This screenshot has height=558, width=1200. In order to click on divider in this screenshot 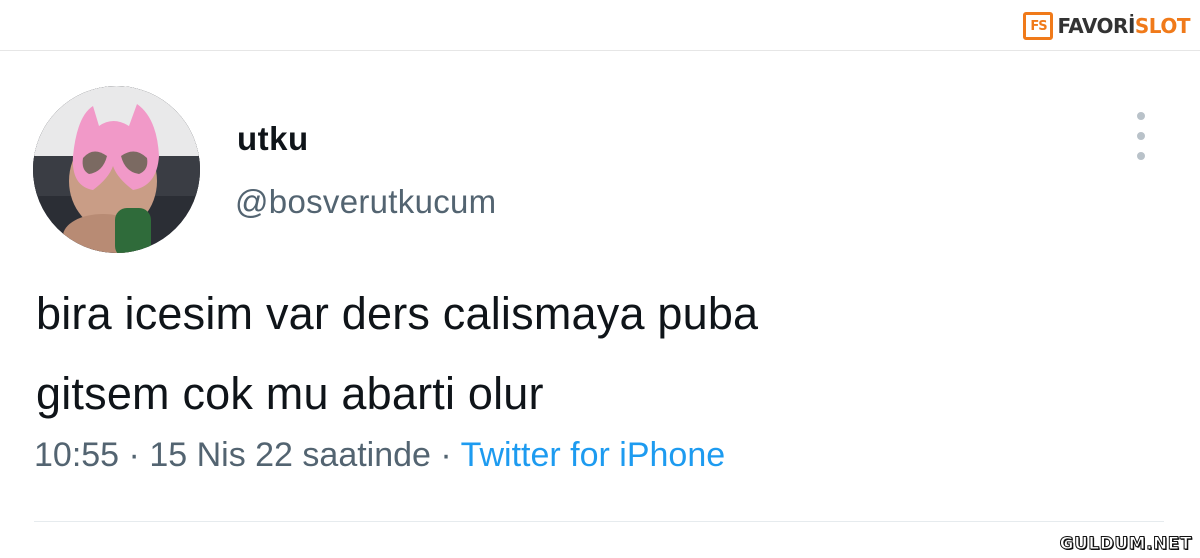, I will do `click(599, 521)`.